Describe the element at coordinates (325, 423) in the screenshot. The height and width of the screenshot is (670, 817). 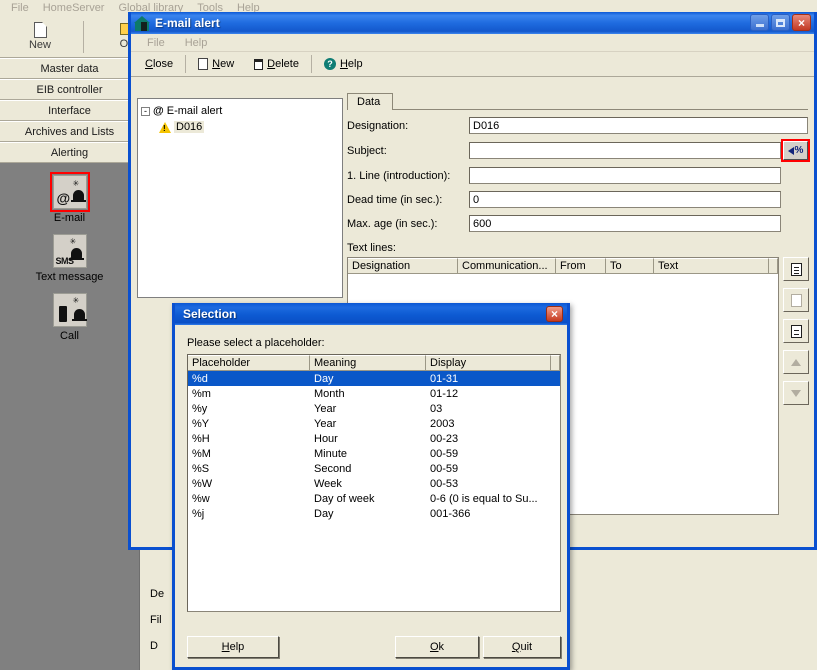
I see `cell-meaning: Year` at that location.